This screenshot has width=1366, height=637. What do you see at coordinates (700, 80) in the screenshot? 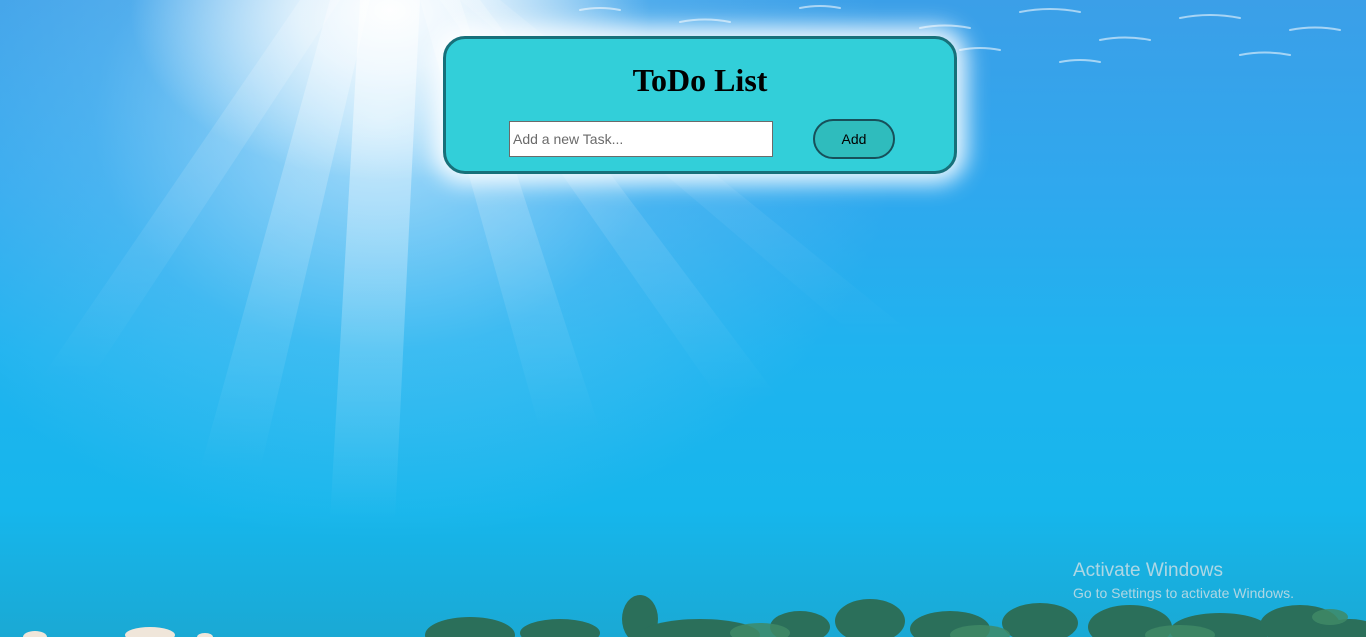
I see `todo-title: ToDo List` at bounding box center [700, 80].